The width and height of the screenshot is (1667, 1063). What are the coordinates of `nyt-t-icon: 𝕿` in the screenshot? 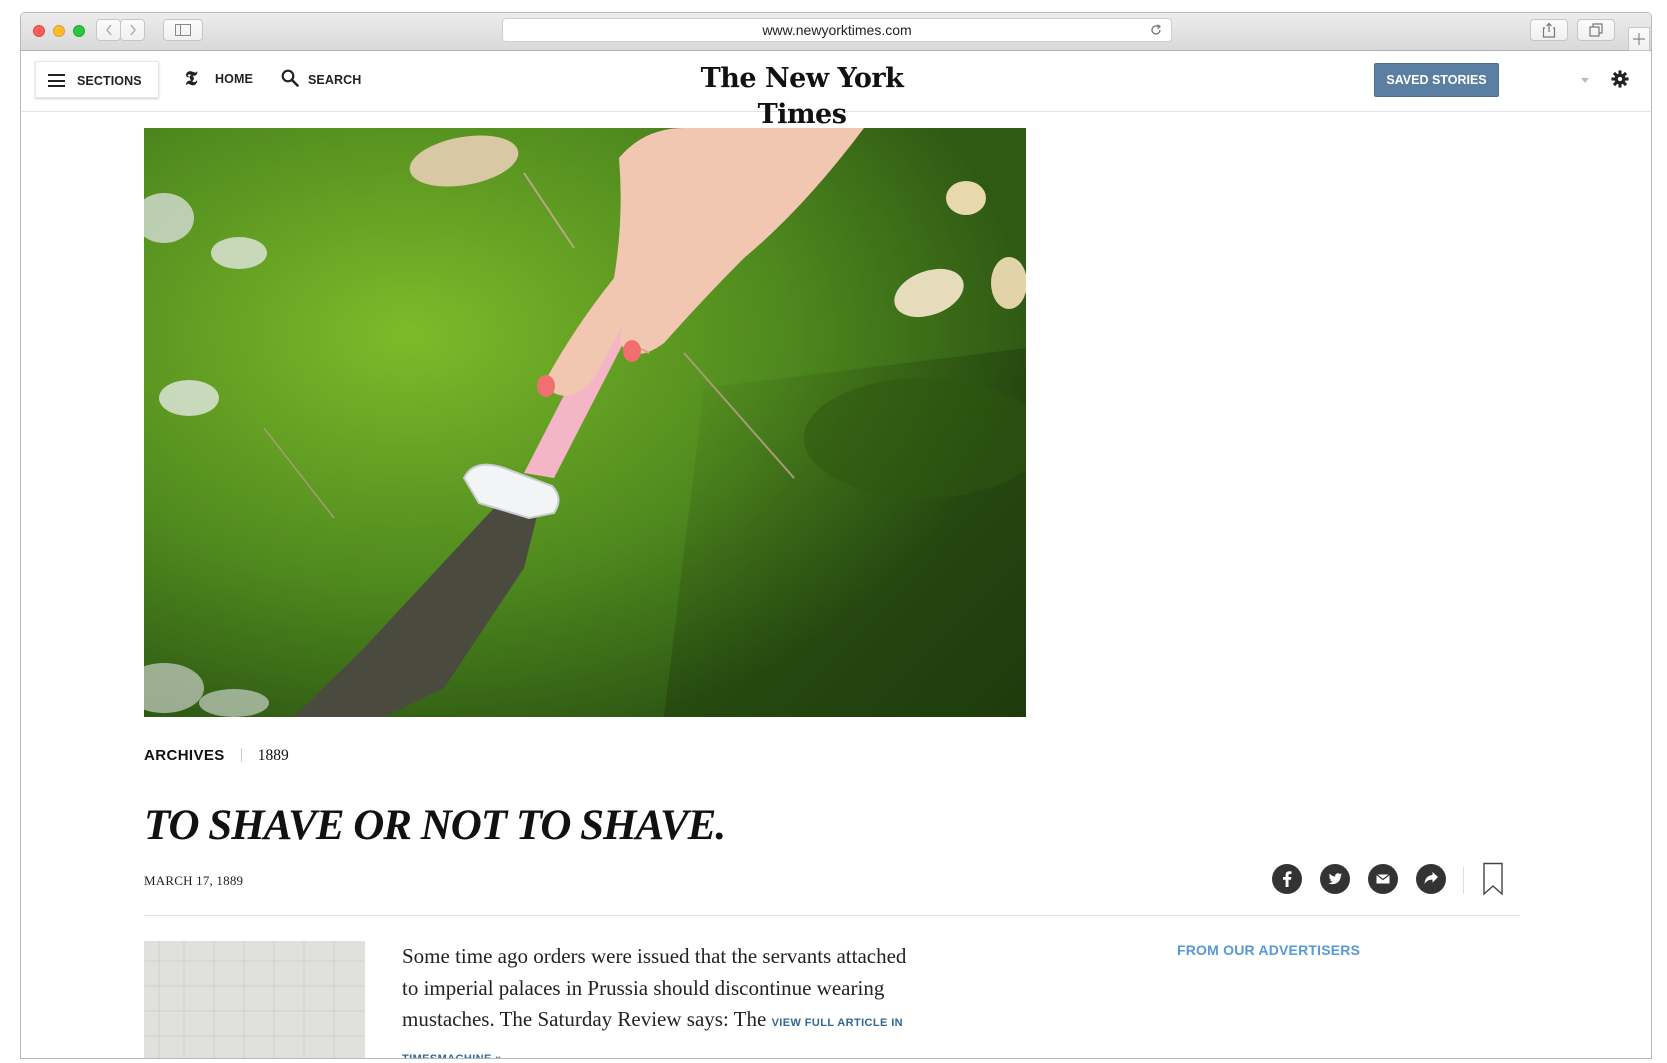 It's located at (191, 78).